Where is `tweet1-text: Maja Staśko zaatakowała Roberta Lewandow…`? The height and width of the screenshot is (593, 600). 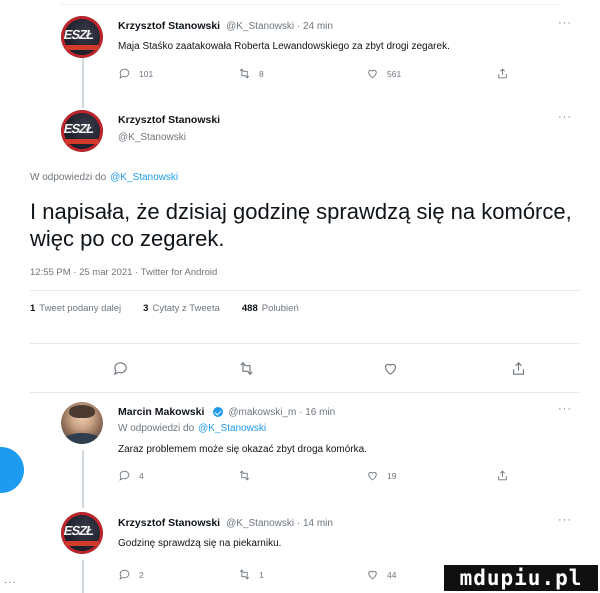
tweet1-text: Maja Staśko zaatakowała Roberta Lewandow… is located at coordinates (284, 46).